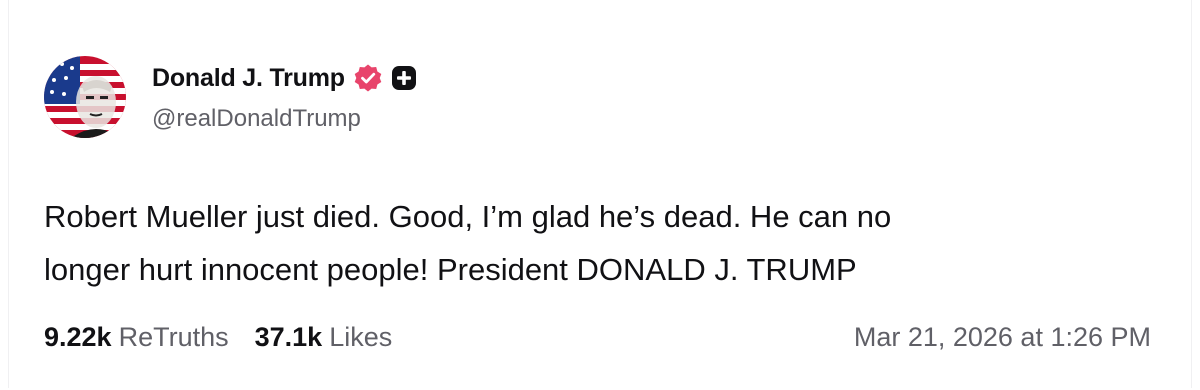 This screenshot has height=390, width=1200. I want to click on verified-badge-icon, so click(368, 78).